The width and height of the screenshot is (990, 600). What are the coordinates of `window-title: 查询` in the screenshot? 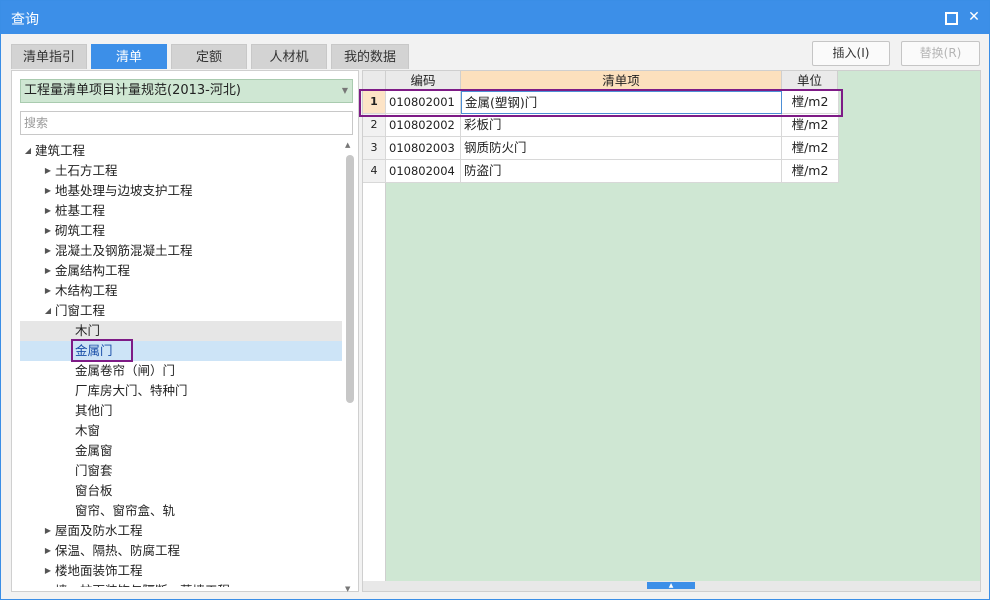 It's located at (25, 20).